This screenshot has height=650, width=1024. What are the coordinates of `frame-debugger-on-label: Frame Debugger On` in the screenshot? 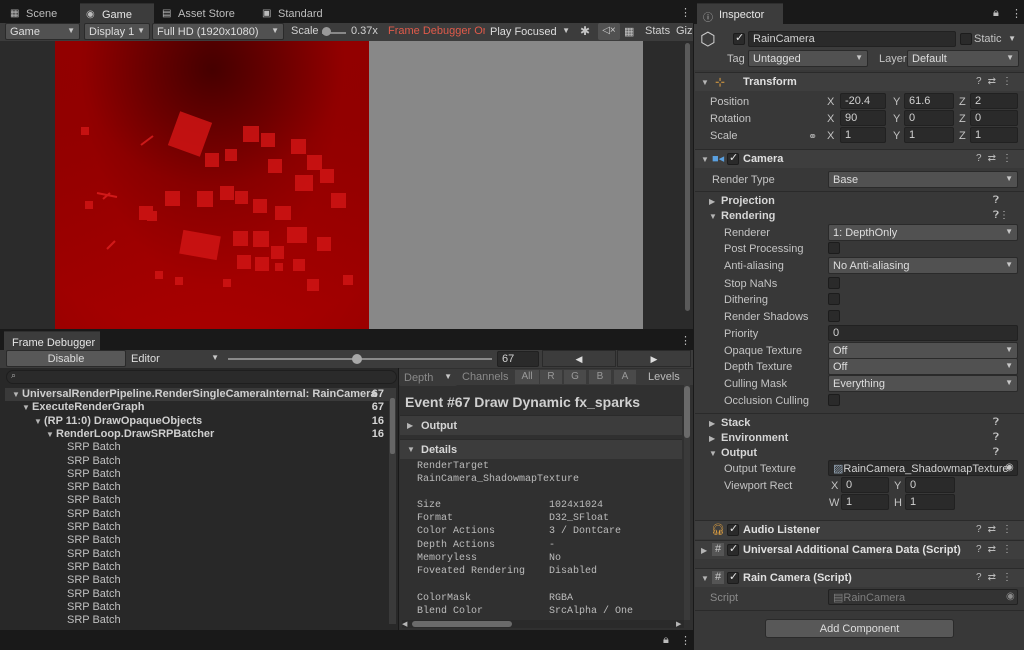 It's located at (438, 31).